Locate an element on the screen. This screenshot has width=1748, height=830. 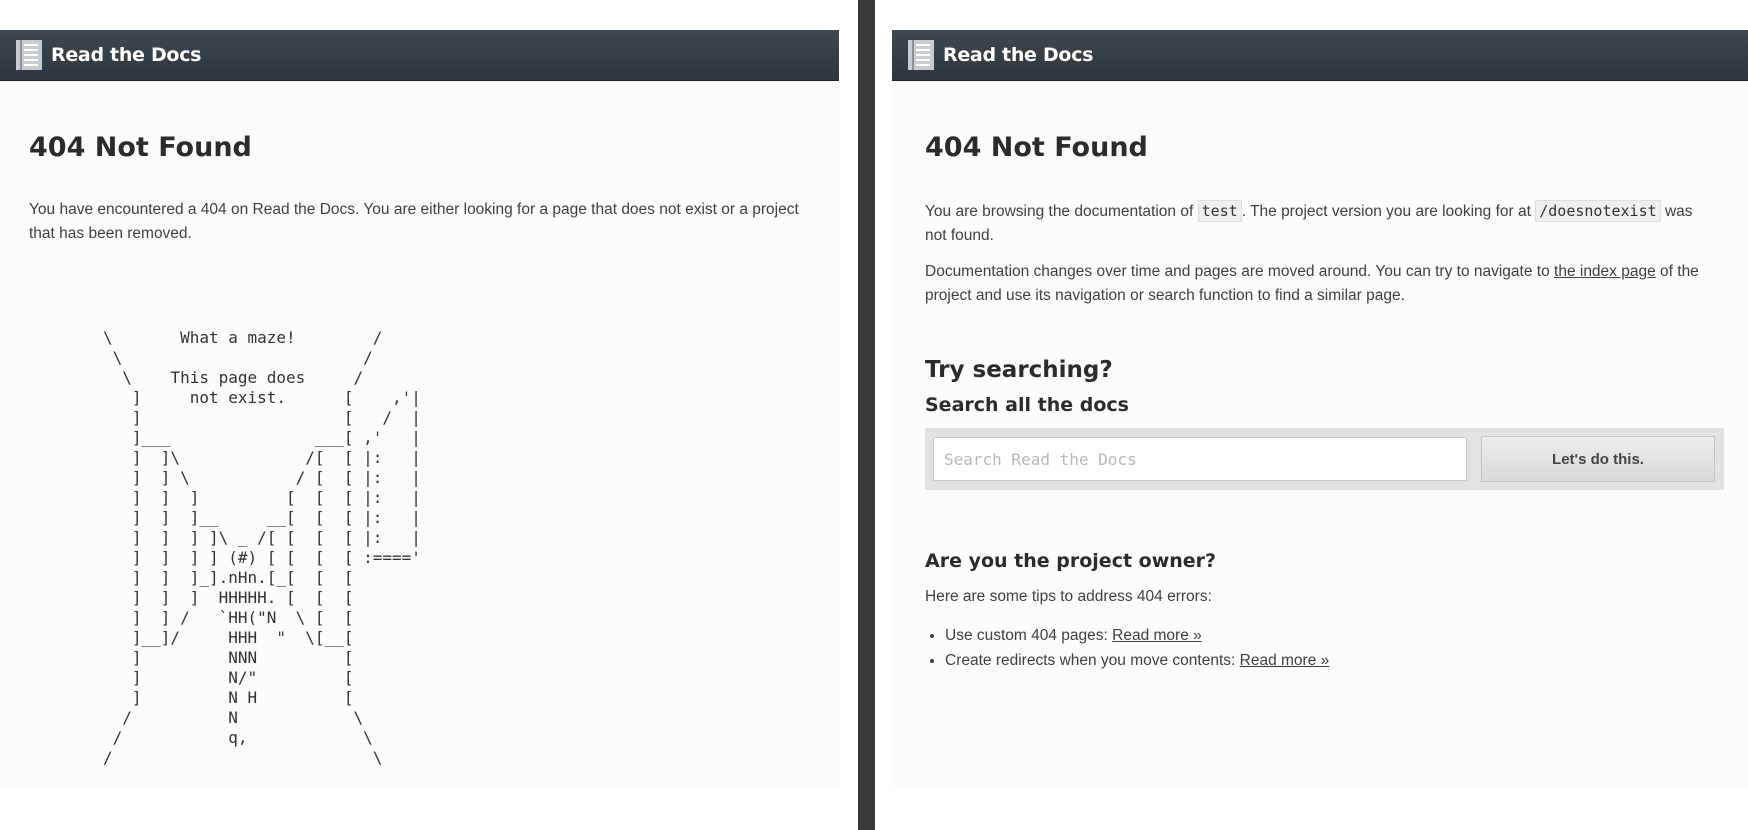
try-searching-heading: Try searching? is located at coordinates (1019, 370).